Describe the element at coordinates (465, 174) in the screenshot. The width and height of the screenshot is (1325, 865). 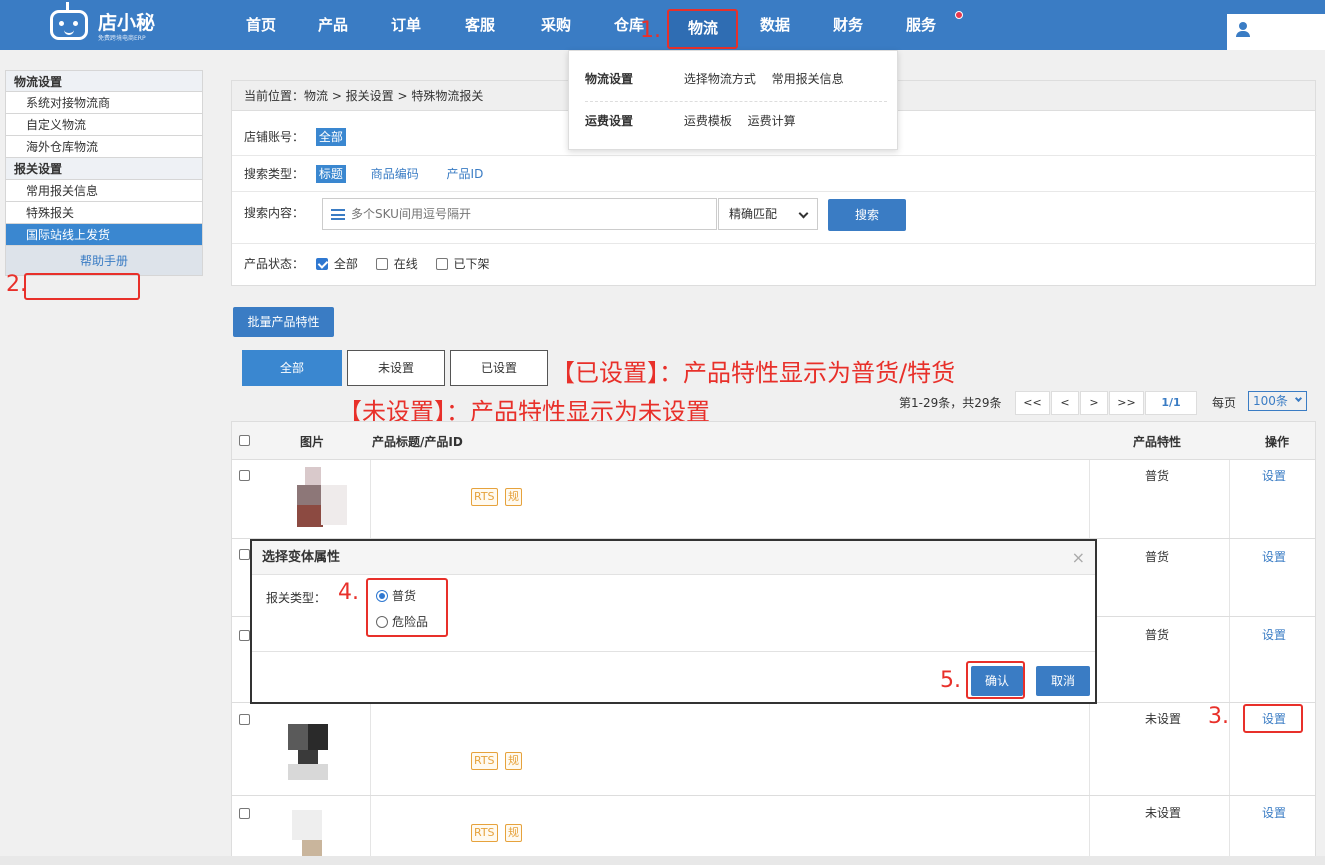
I see `type-product-id: 产品ID` at that location.